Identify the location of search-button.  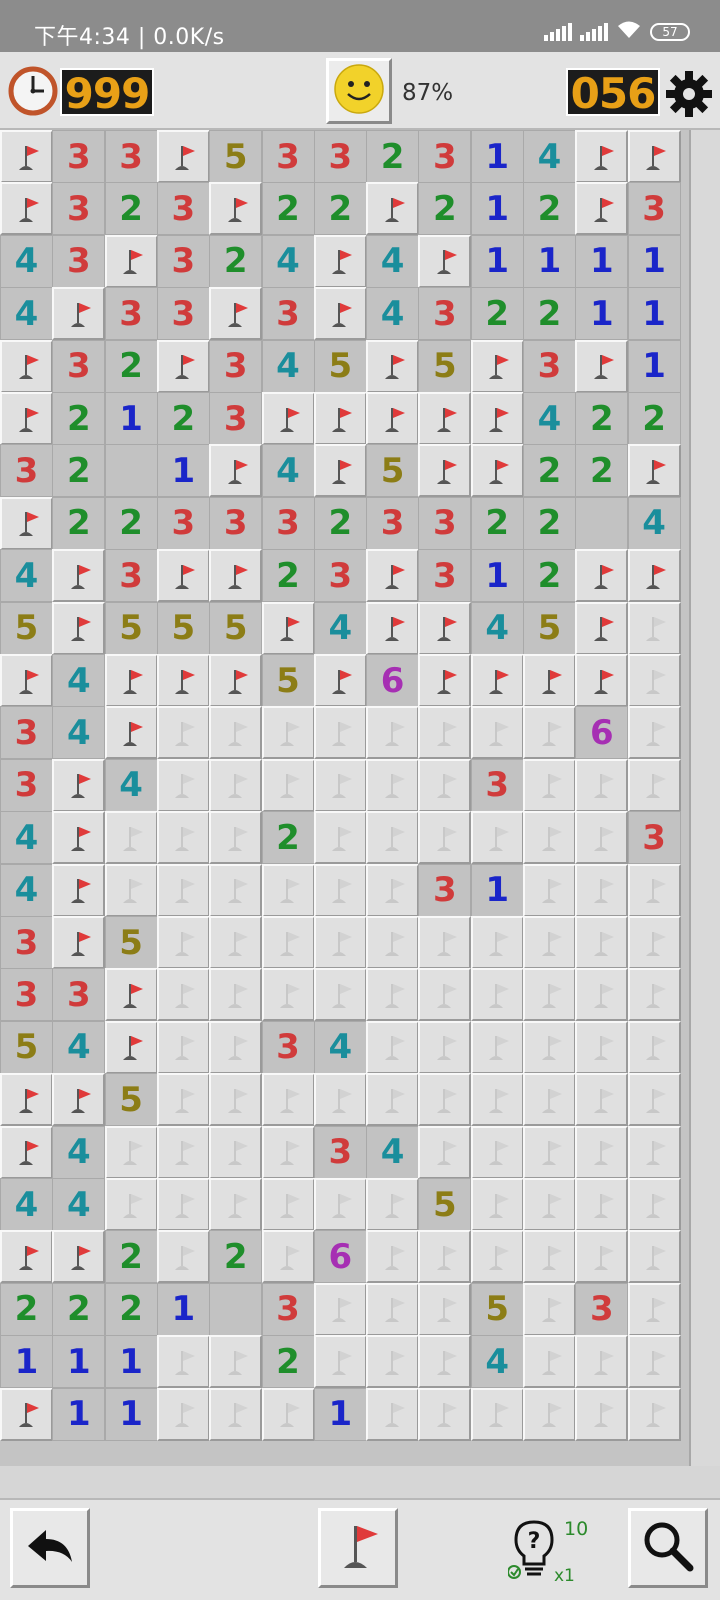
(668, 1548).